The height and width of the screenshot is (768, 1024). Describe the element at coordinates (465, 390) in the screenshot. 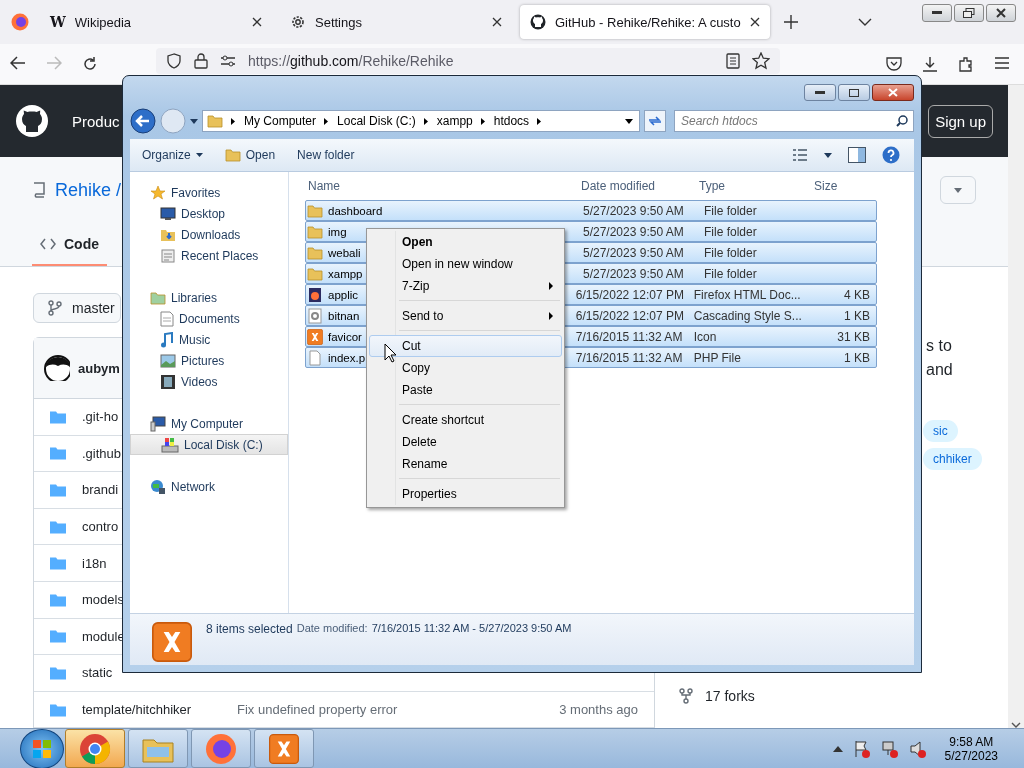

I see `menu-item: Paste` at that location.